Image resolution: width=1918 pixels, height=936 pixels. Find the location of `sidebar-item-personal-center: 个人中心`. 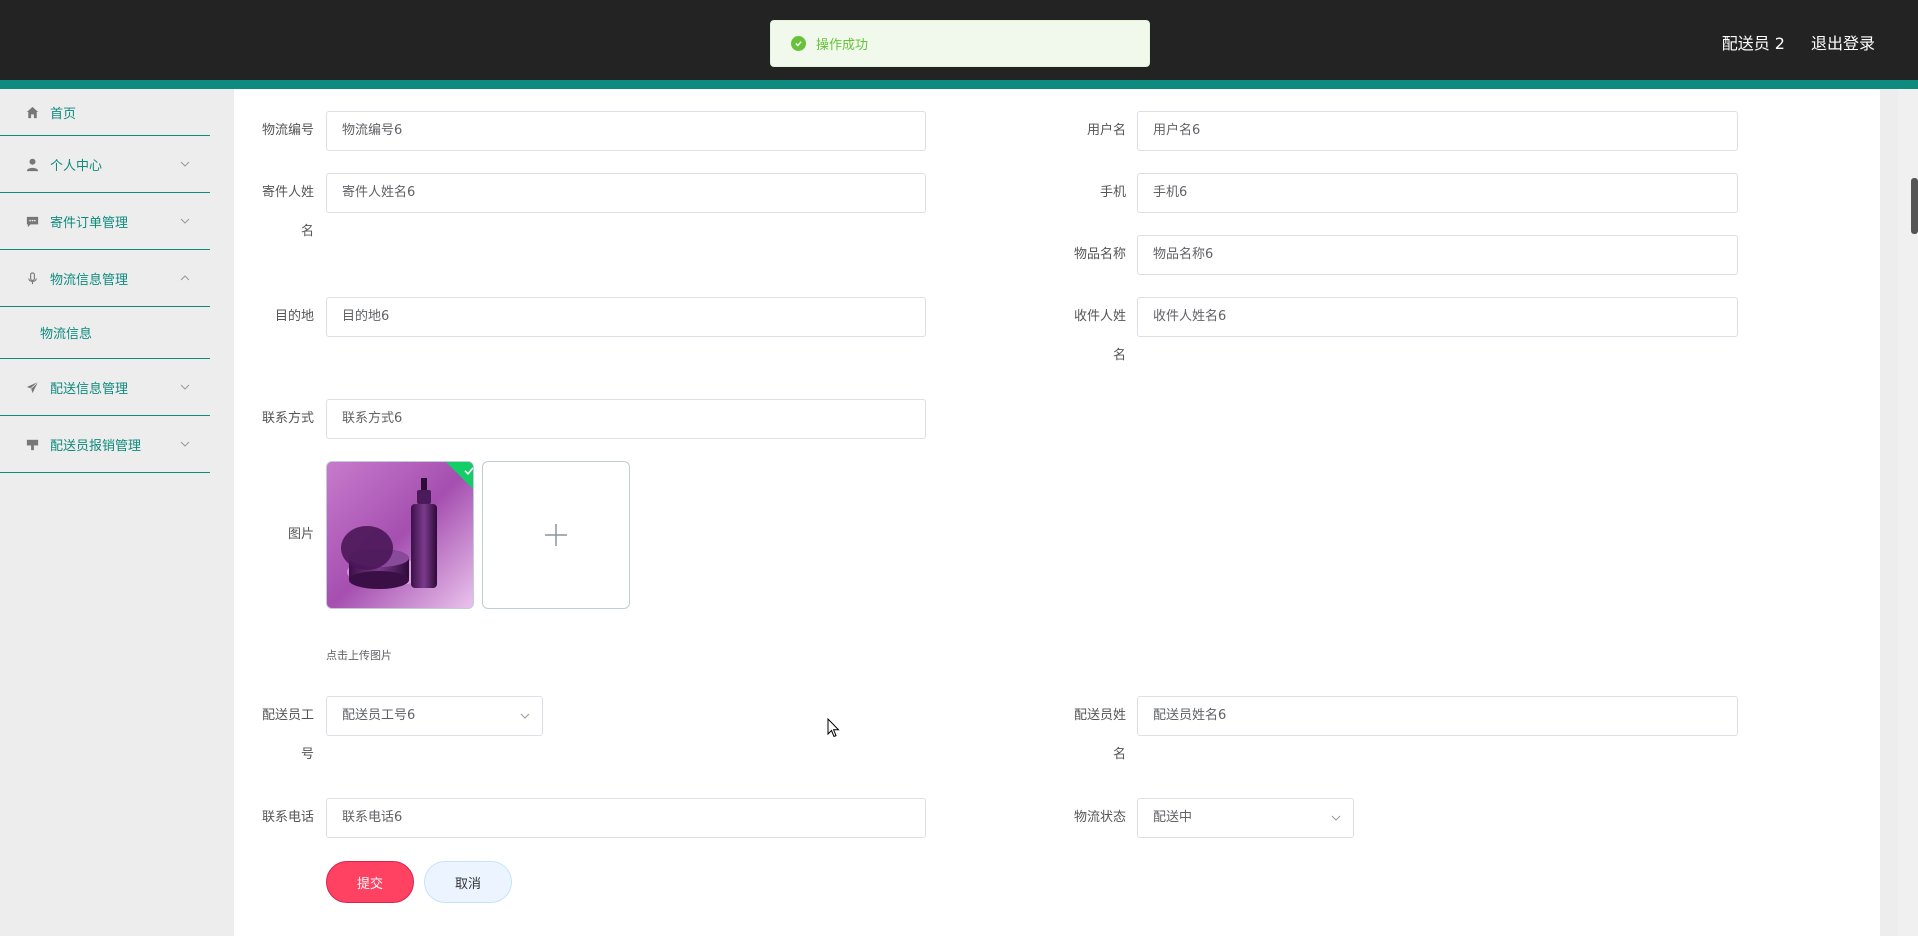

sidebar-item-personal-center: 个人中心 is located at coordinates (105, 164).